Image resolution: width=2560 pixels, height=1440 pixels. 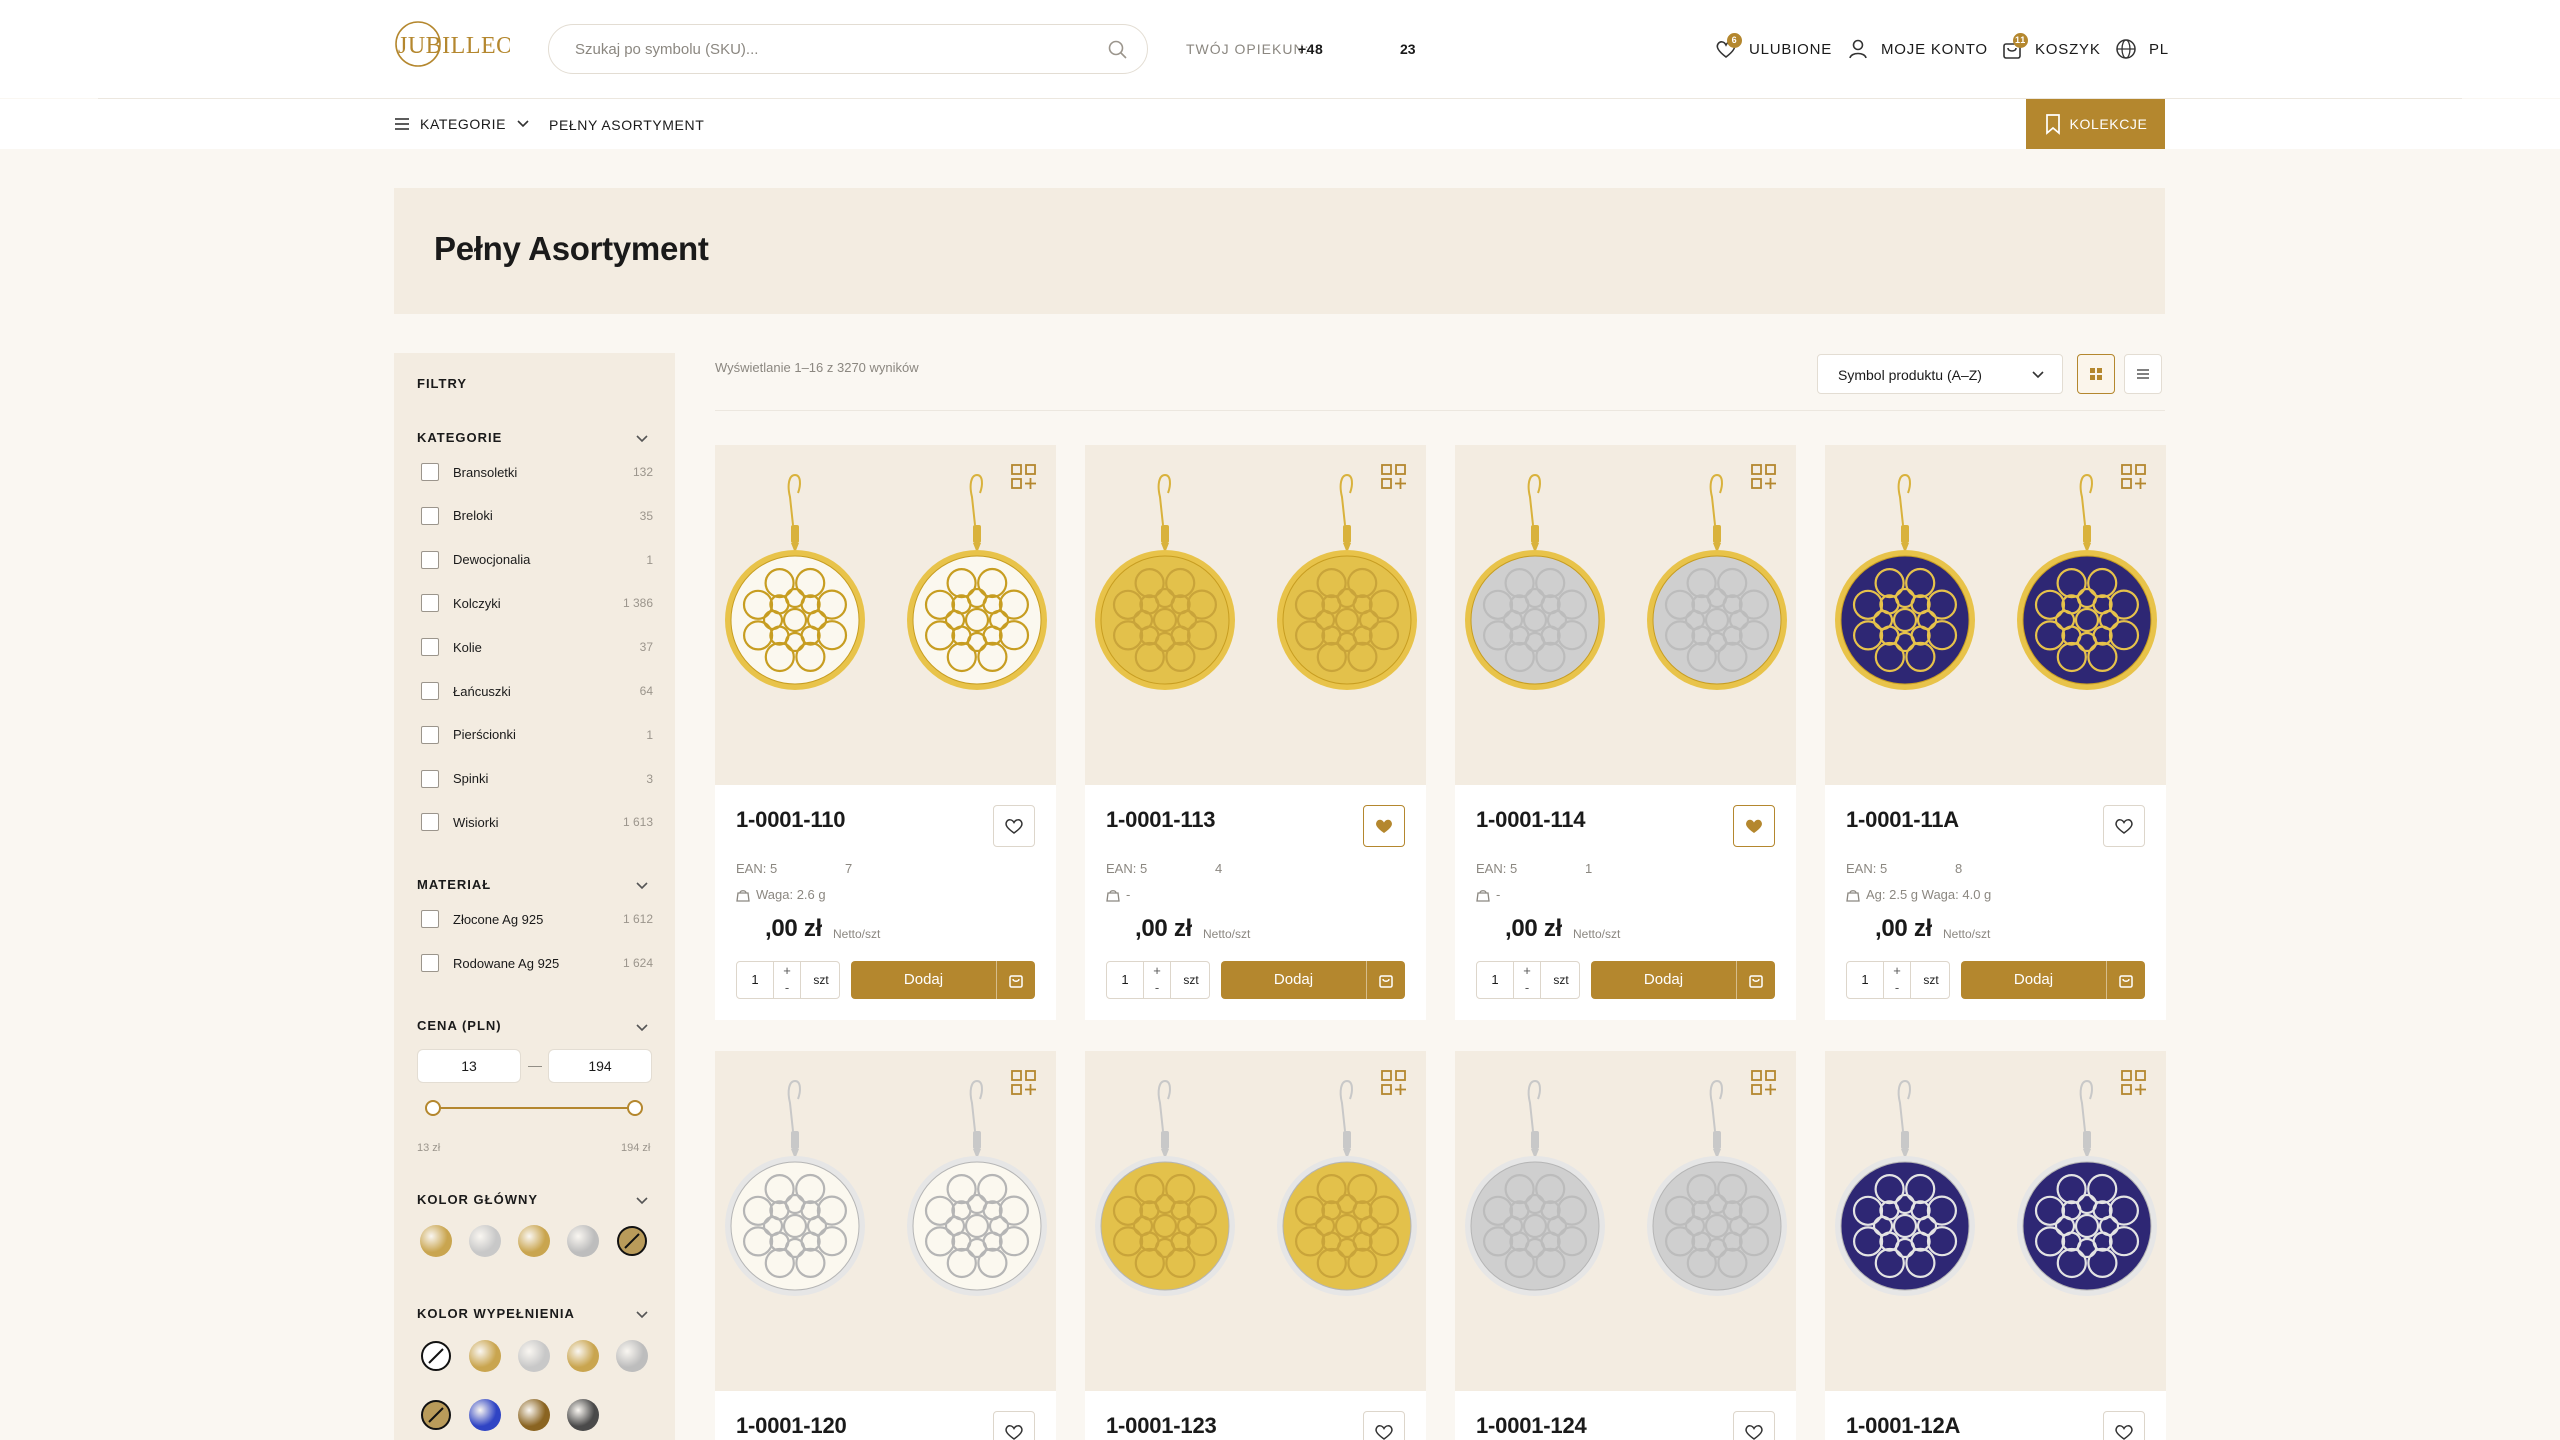 What do you see at coordinates (1408, 49) in the screenshot?
I see `account-manager-phone-end: 23` at bounding box center [1408, 49].